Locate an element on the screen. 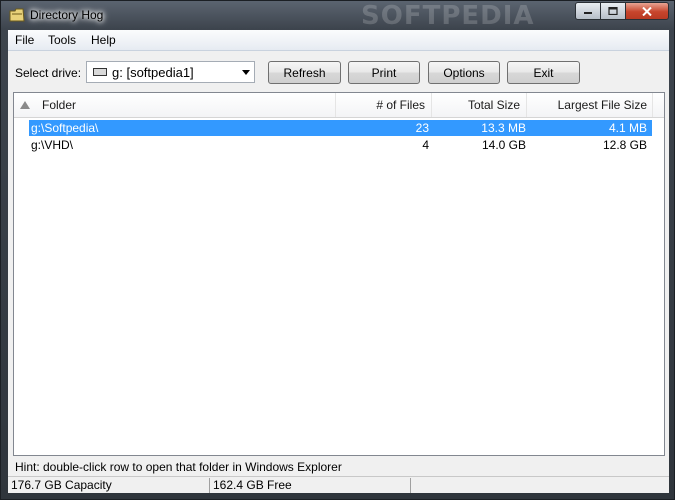  window-title: Directory Hog is located at coordinates (67, 15).